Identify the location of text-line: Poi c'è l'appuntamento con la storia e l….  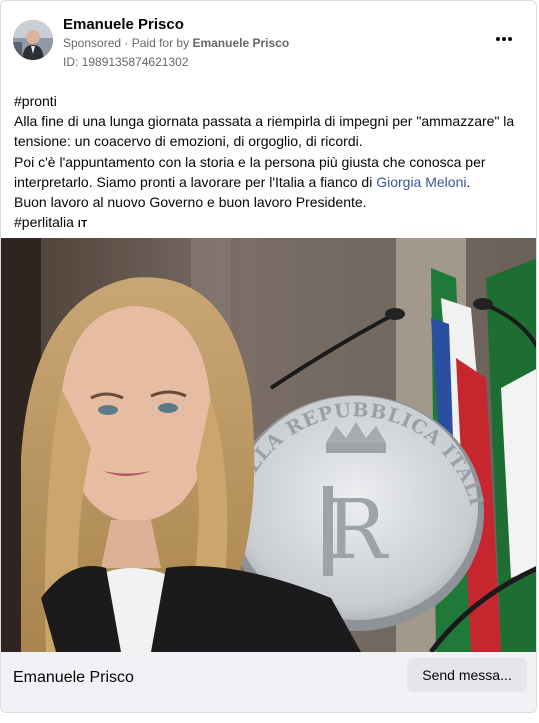
(270, 172).